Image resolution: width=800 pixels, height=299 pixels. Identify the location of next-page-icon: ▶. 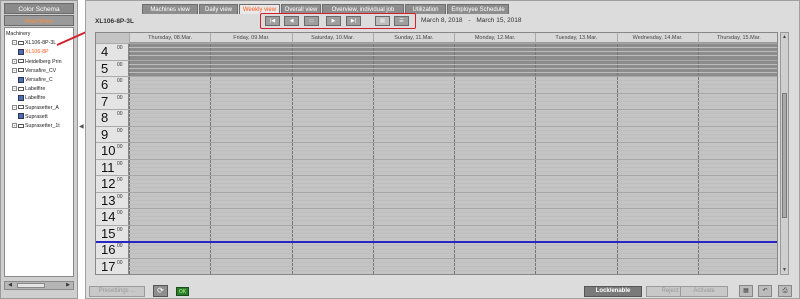
(333, 21).